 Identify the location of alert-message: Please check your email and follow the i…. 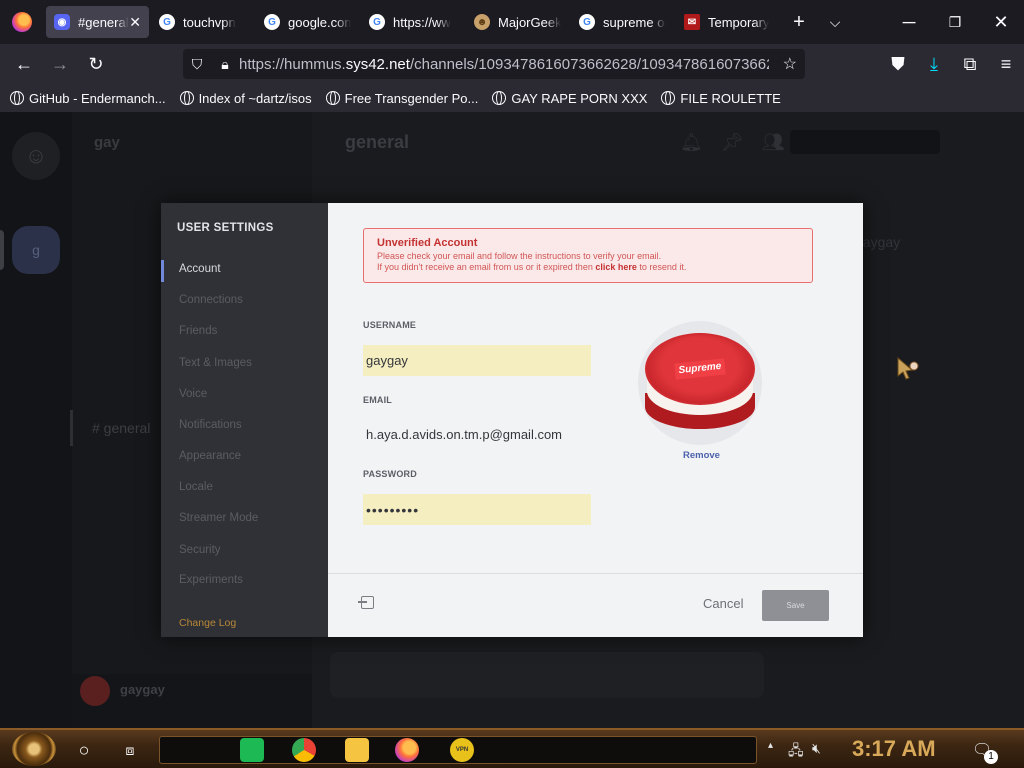
(519, 256).